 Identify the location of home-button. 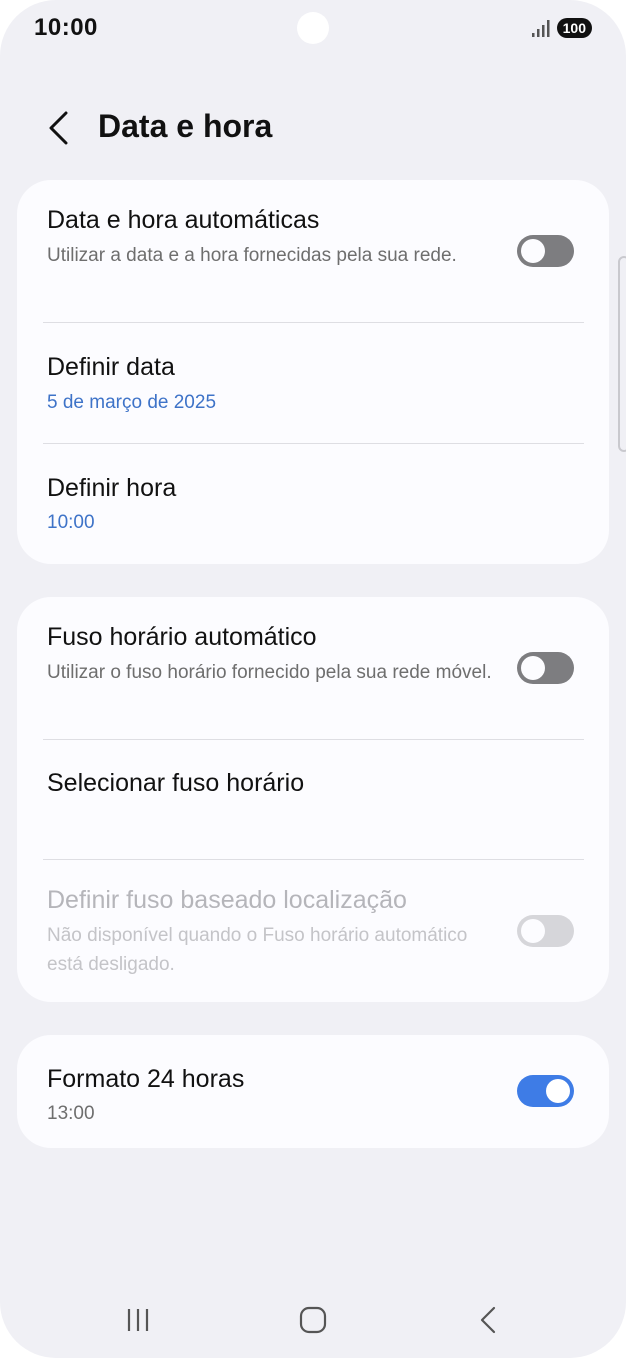
(313, 1320).